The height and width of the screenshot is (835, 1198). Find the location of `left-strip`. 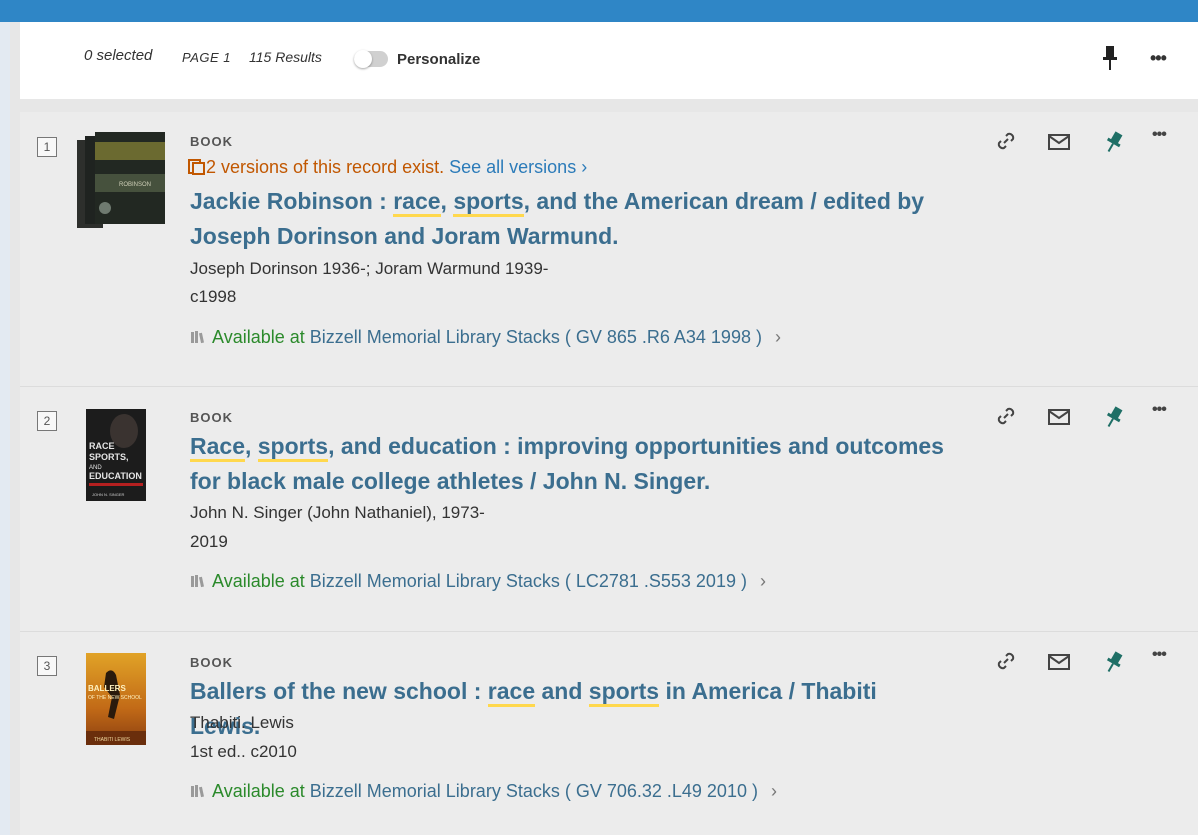

left-strip is located at coordinates (5, 428).